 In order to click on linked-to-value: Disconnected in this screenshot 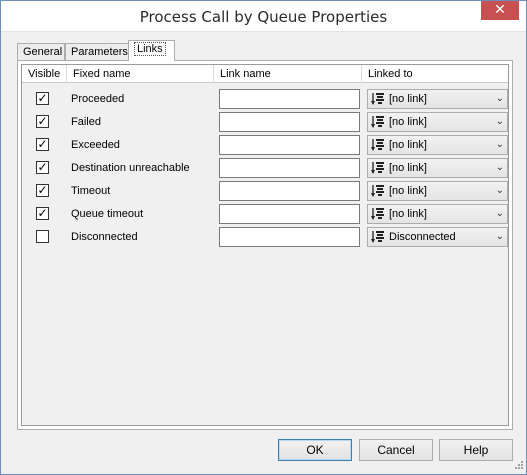, I will do `click(422, 237)`.